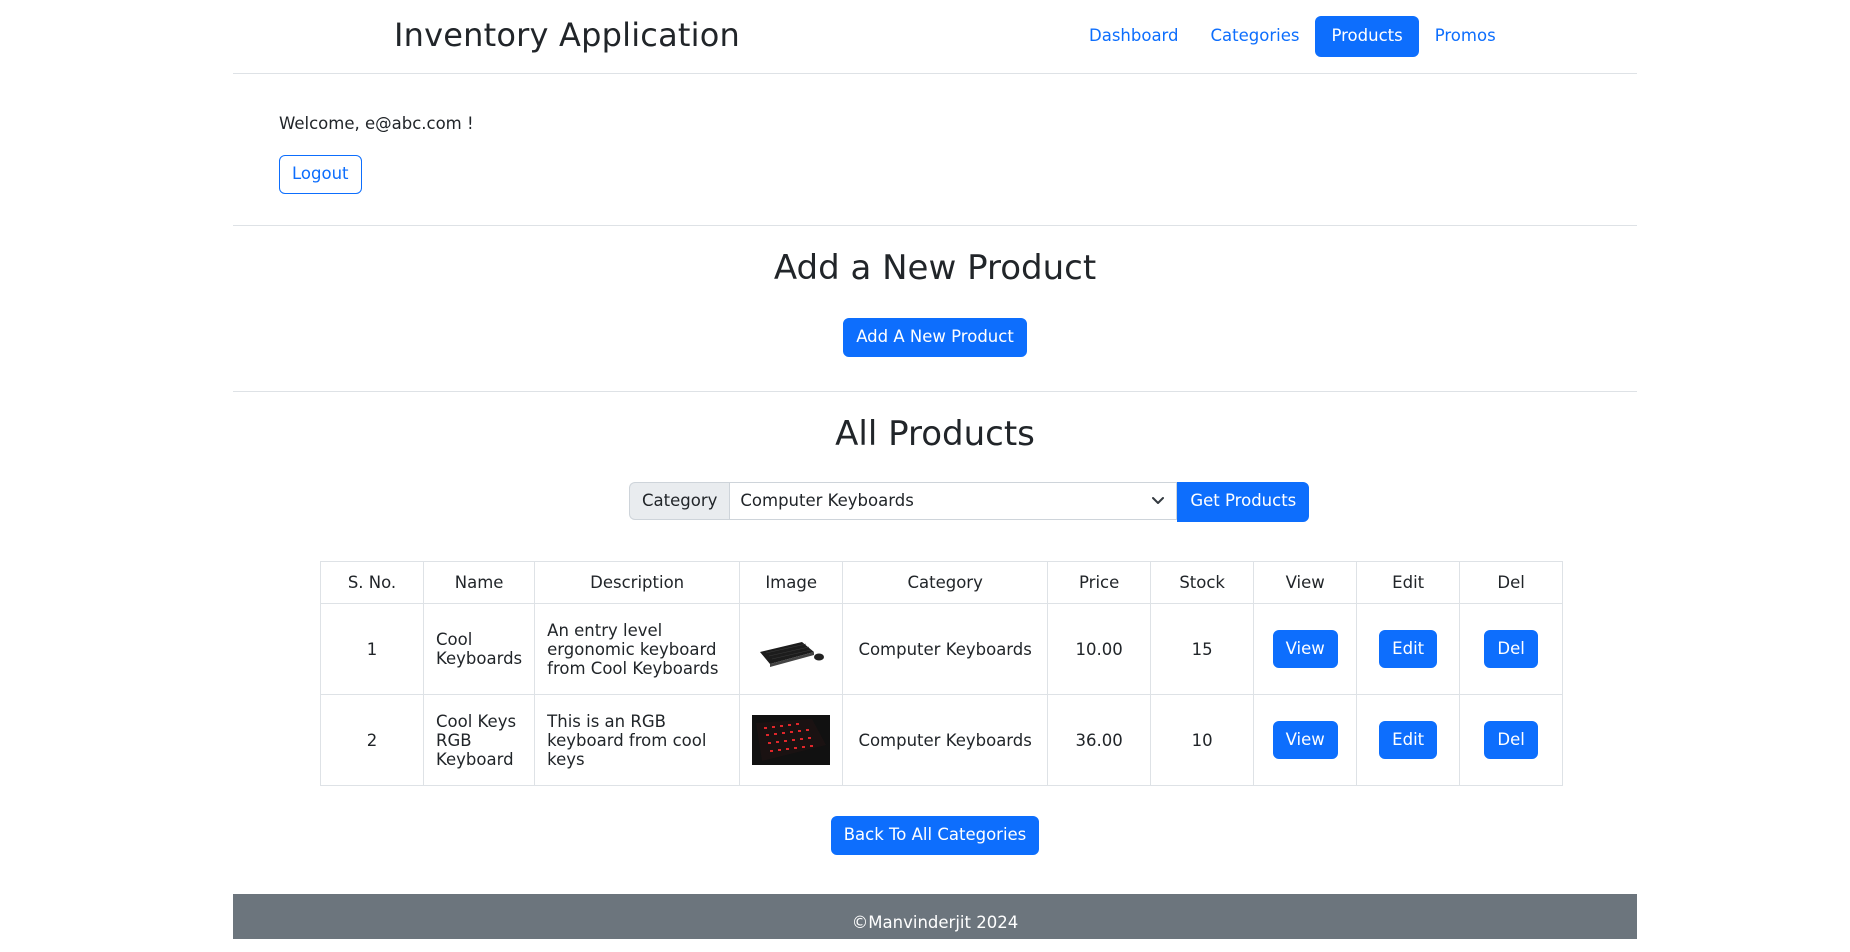 The height and width of the screenshot is (952, 1850). Describe the element at coordinates (935, 434) in the screenshot. I see `all-products-heading: All Products` at that location.